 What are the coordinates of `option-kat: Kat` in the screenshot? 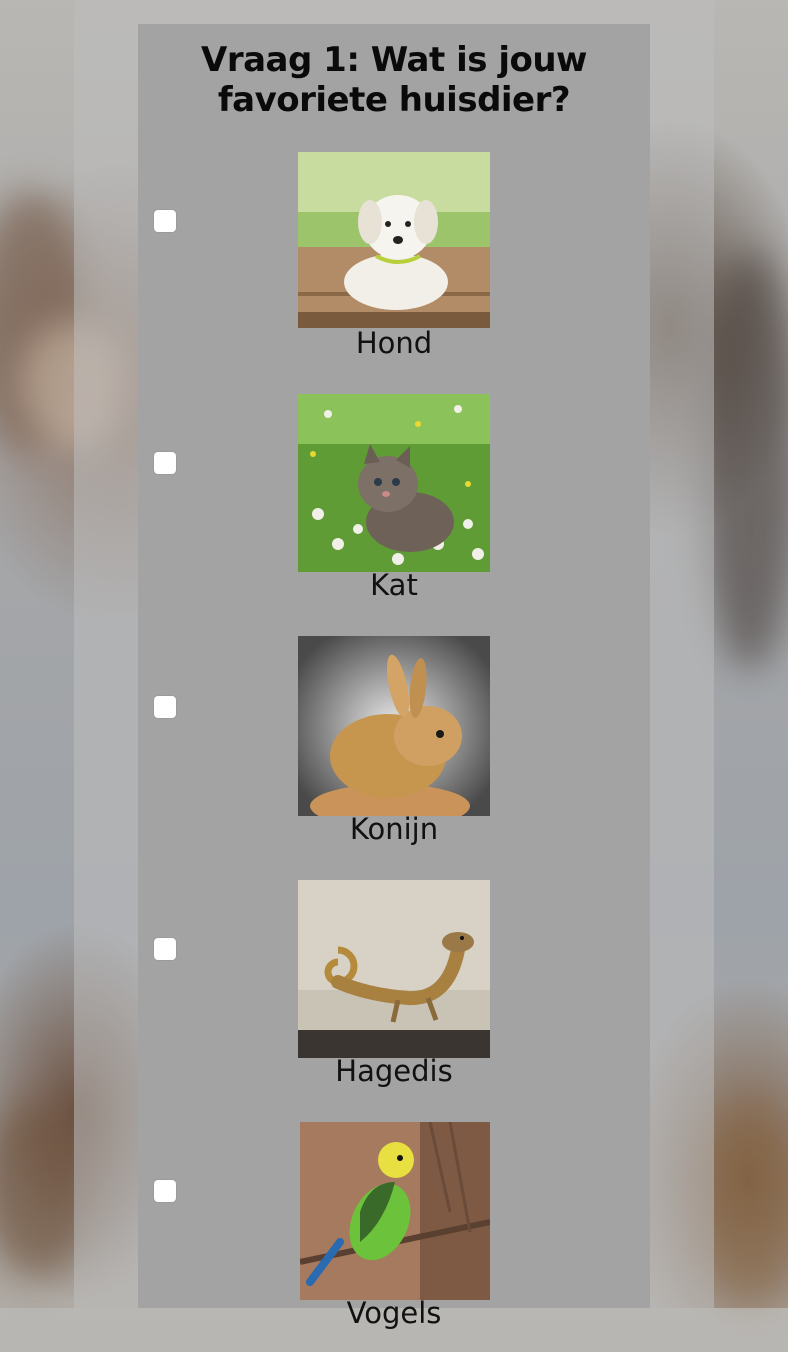 It's located at (394, 509).